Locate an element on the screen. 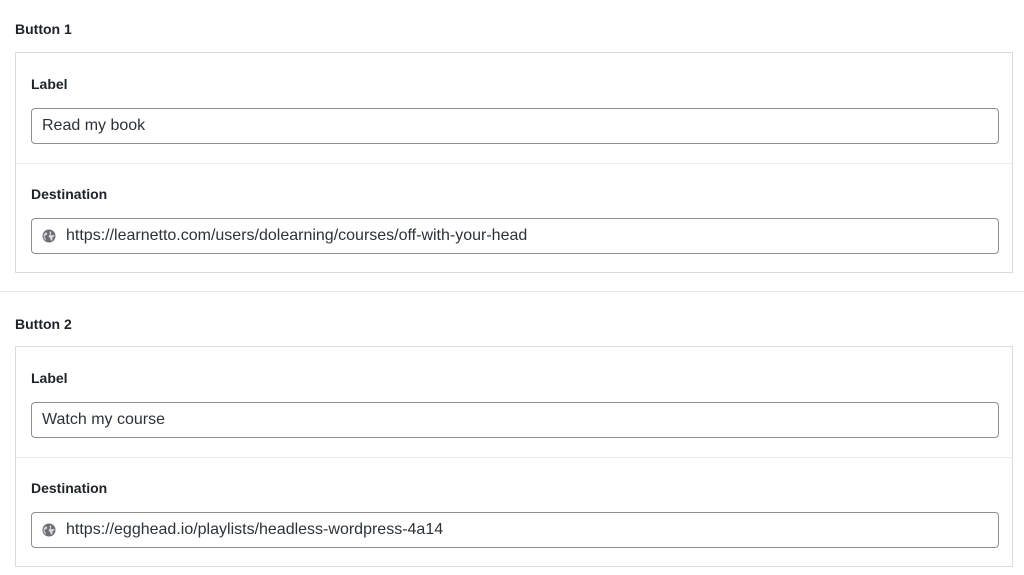 The height and width of the screenshot is (575, 1024). label-input: Watch my course is located at coordinates (515, 420).